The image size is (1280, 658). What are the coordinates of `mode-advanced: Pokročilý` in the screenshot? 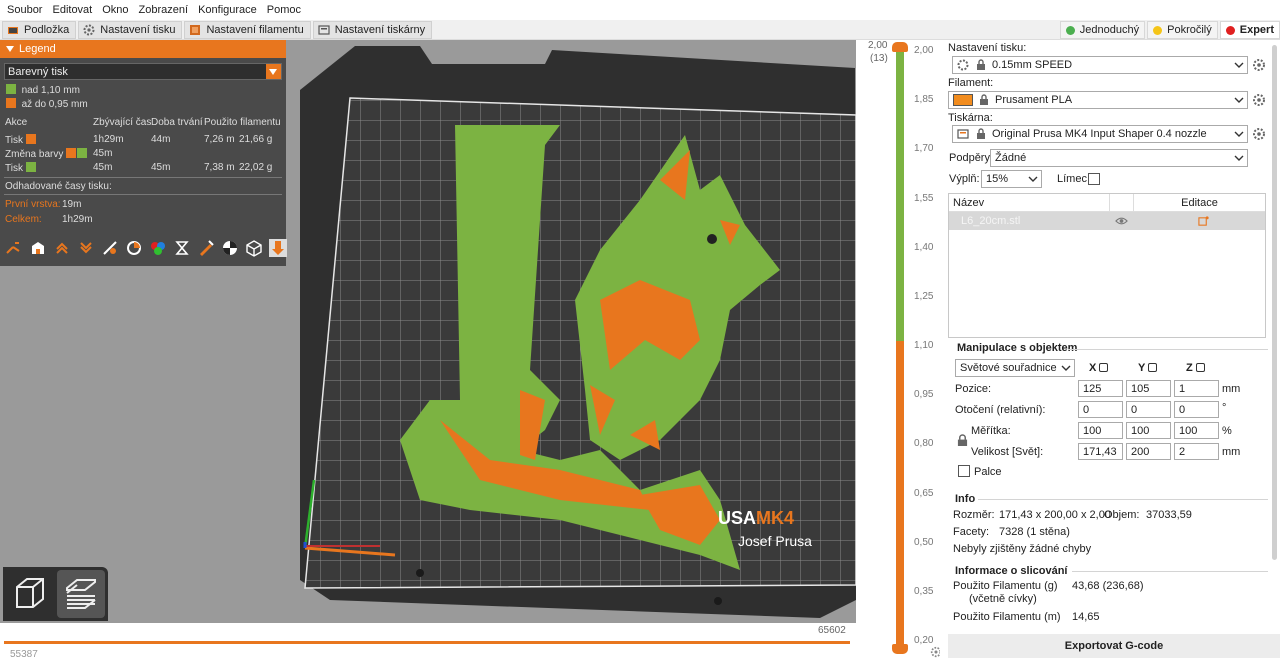 It's located at (1182, 30).